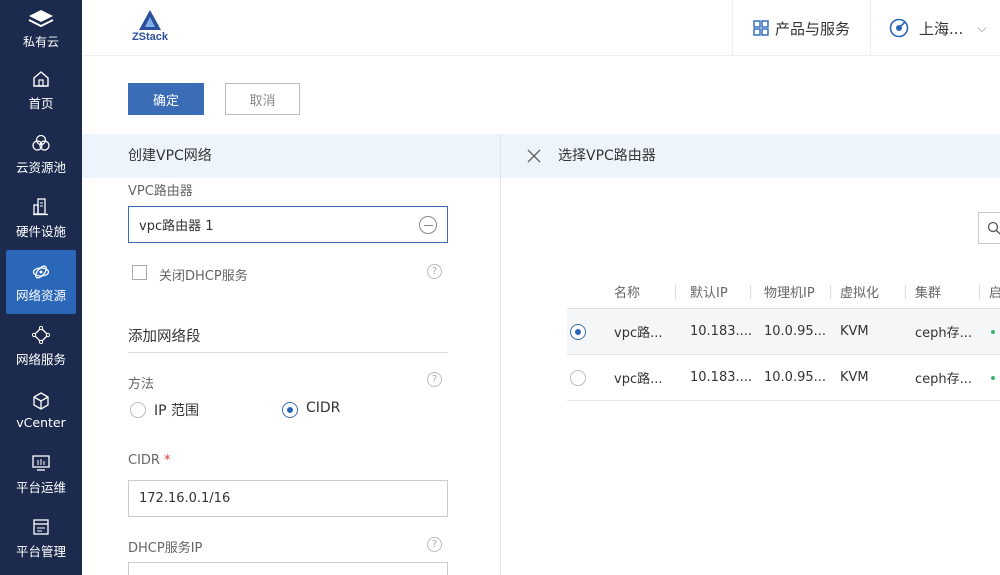 This screenshot has height=575, width=1000. What do you see at coordinates (40, 167) in the screenshot?
I see `sidebar-item-label: 云资源池` at bounding box center [40, 167].